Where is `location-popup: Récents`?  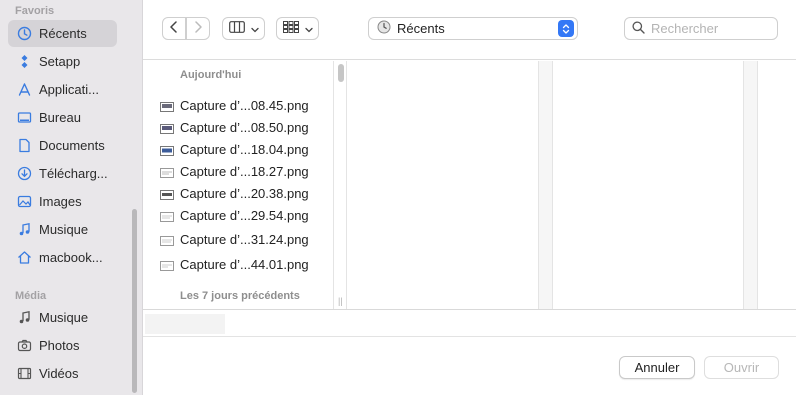
location-popup: Récents is located at coordinates (473, 28).